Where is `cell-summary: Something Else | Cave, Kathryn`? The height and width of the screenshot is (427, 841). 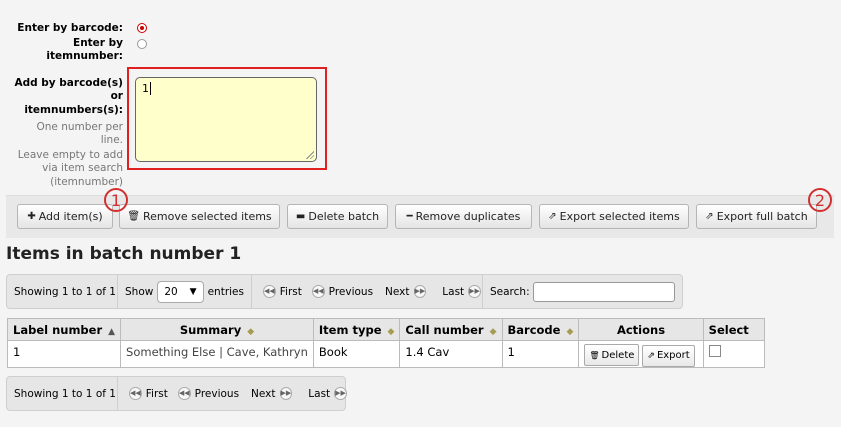
cell-summary: Something Else | Cave, Kathryn is located at coordinates (217, 354).